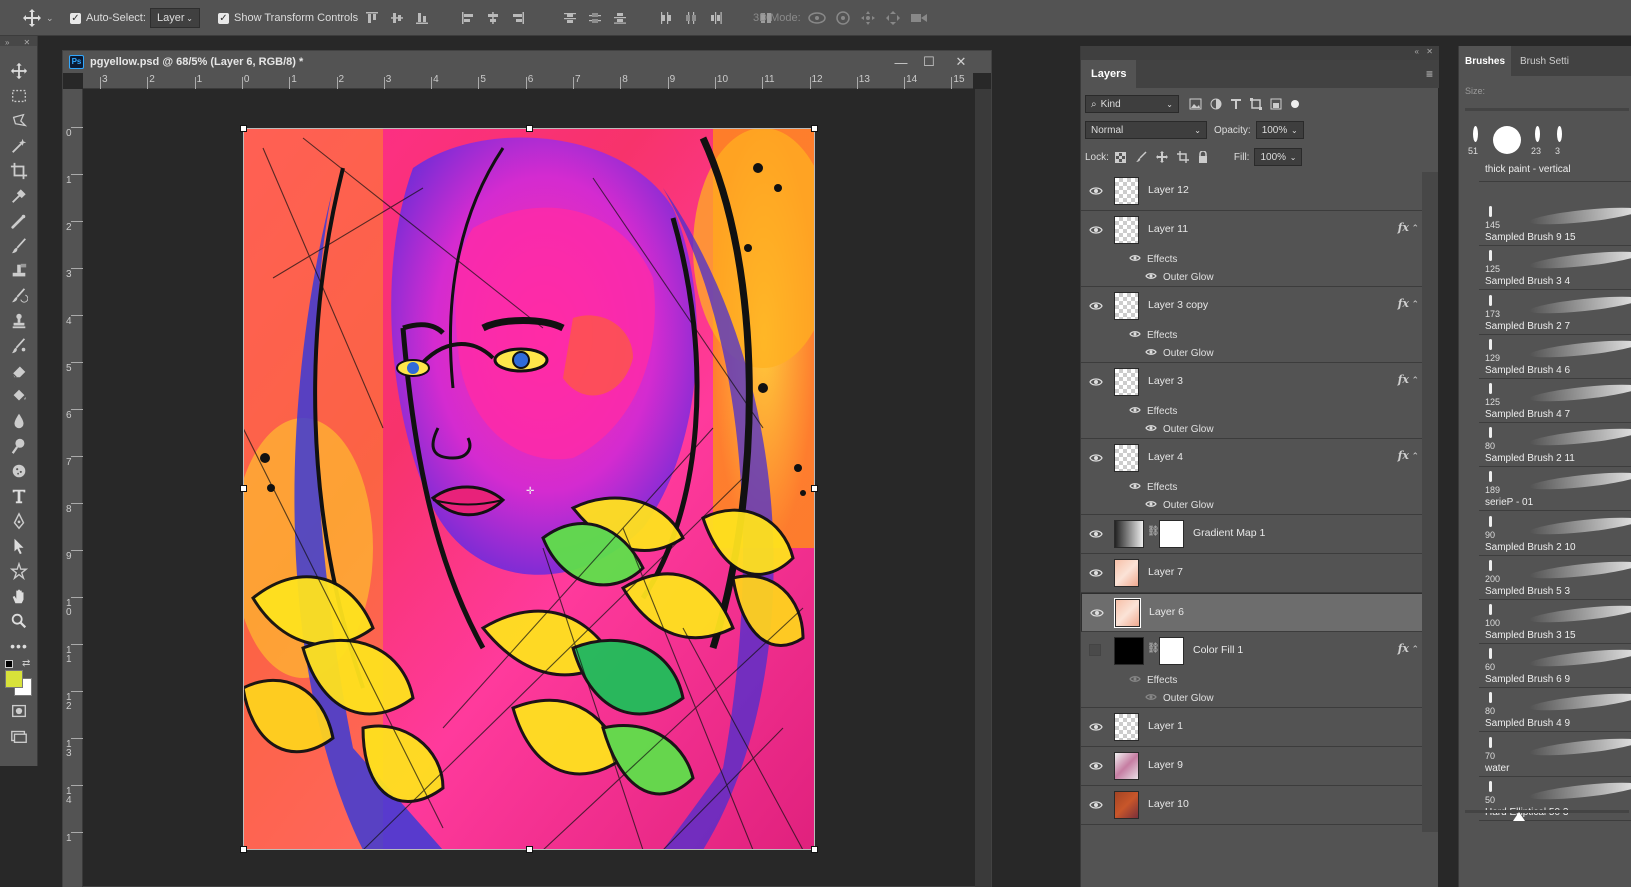 This screenshot has height=887, width=1631. I want to click on align-left-icon, so click(468, 18).